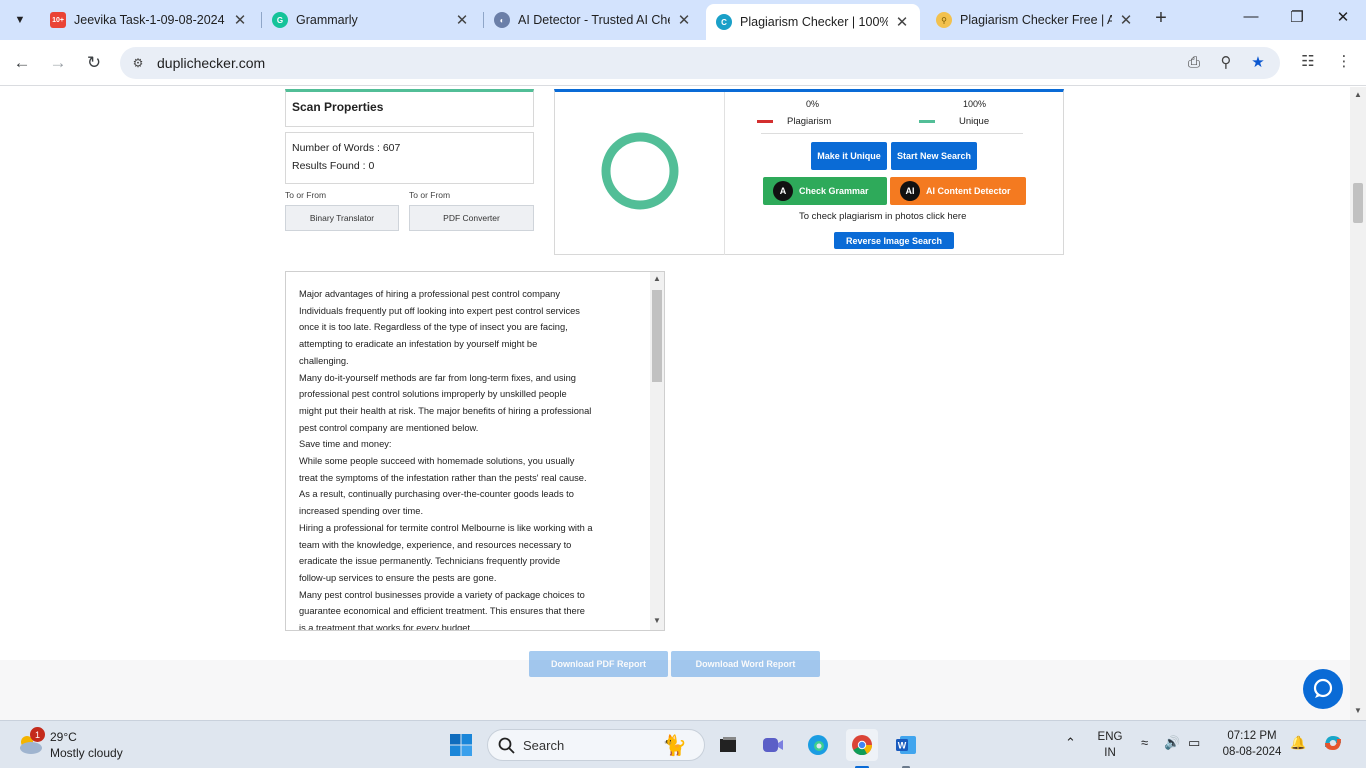  What do you see at coordinates (58, 63) in the screenshot?
I see `forward-arrow-icon: →` at bounding box center [58, 63].